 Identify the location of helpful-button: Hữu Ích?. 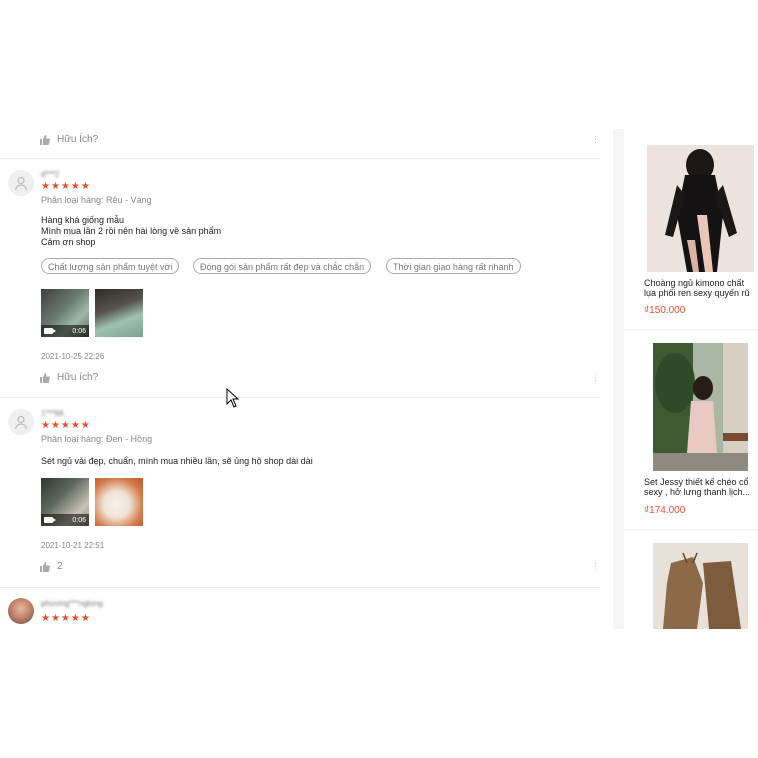
(69, 139).